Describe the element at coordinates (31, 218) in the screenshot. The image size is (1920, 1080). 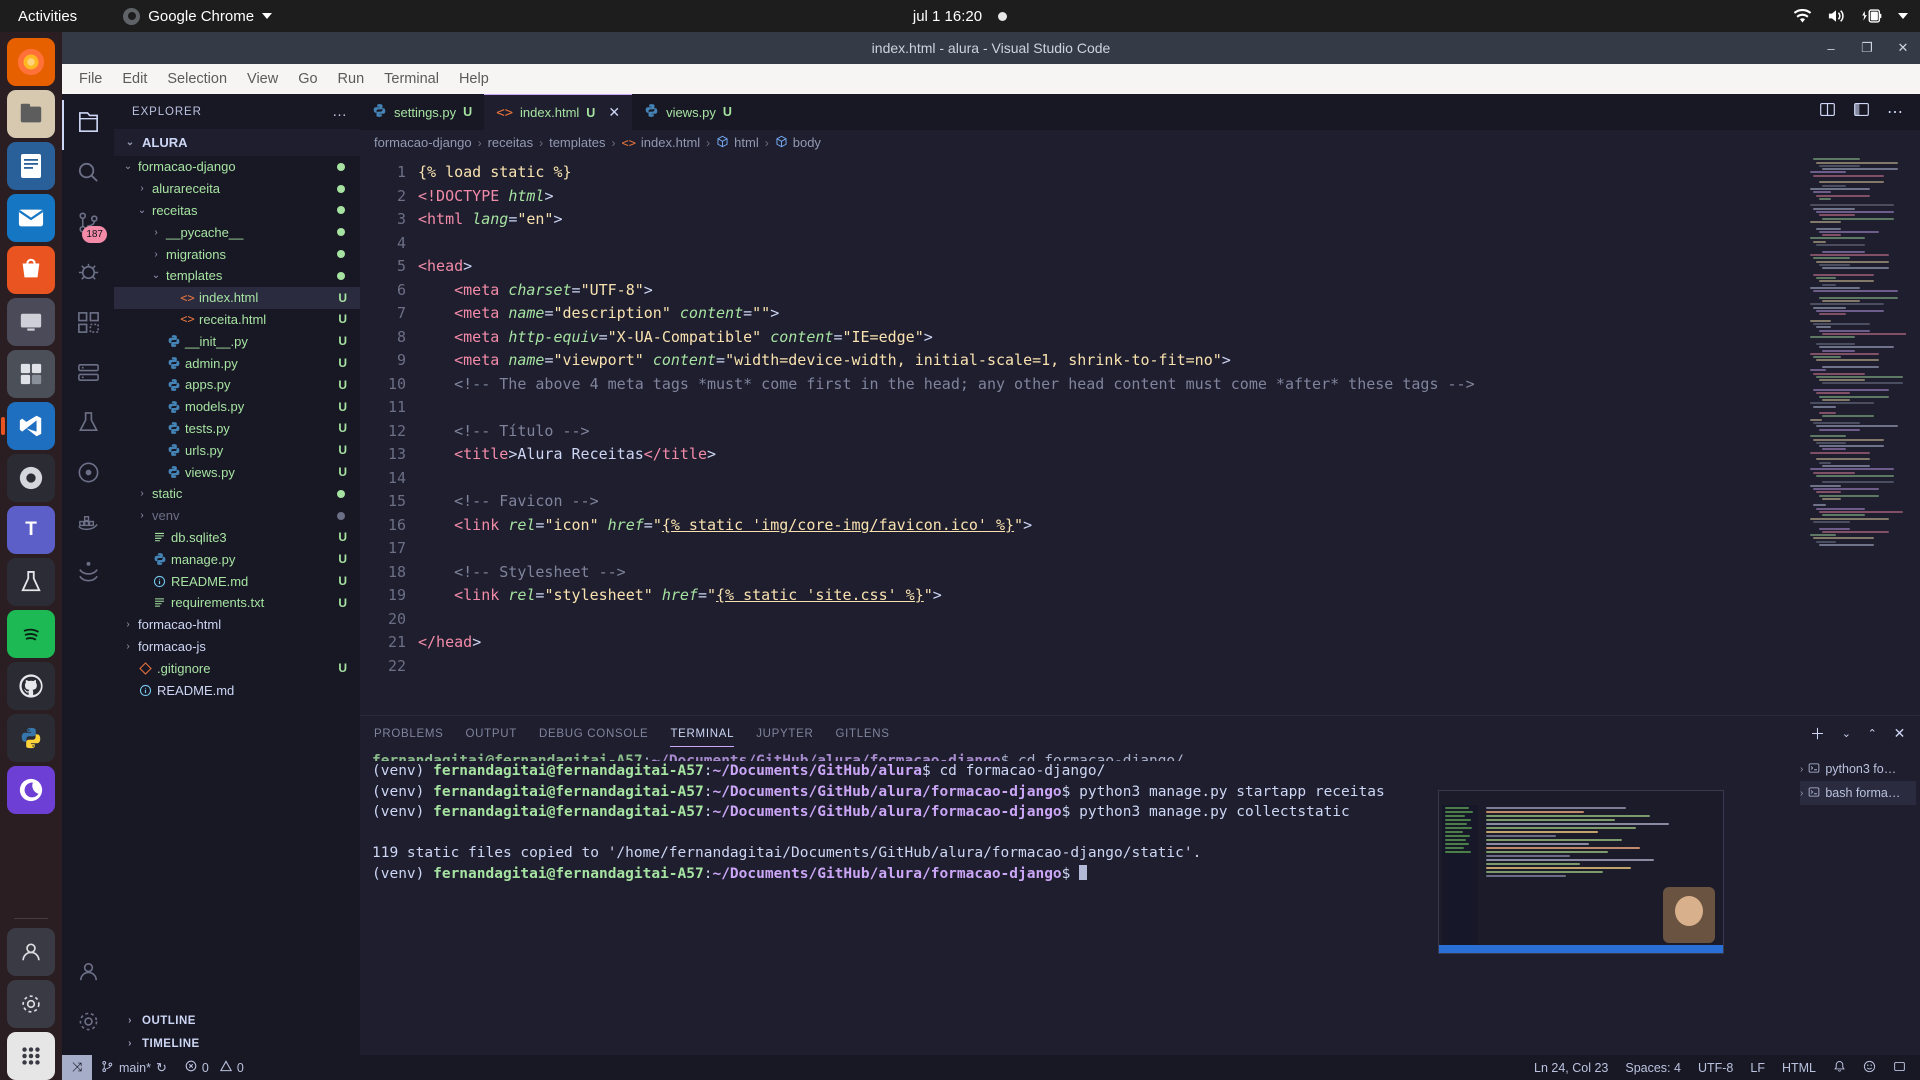
I see `dock-item-thunderbird` at that location.